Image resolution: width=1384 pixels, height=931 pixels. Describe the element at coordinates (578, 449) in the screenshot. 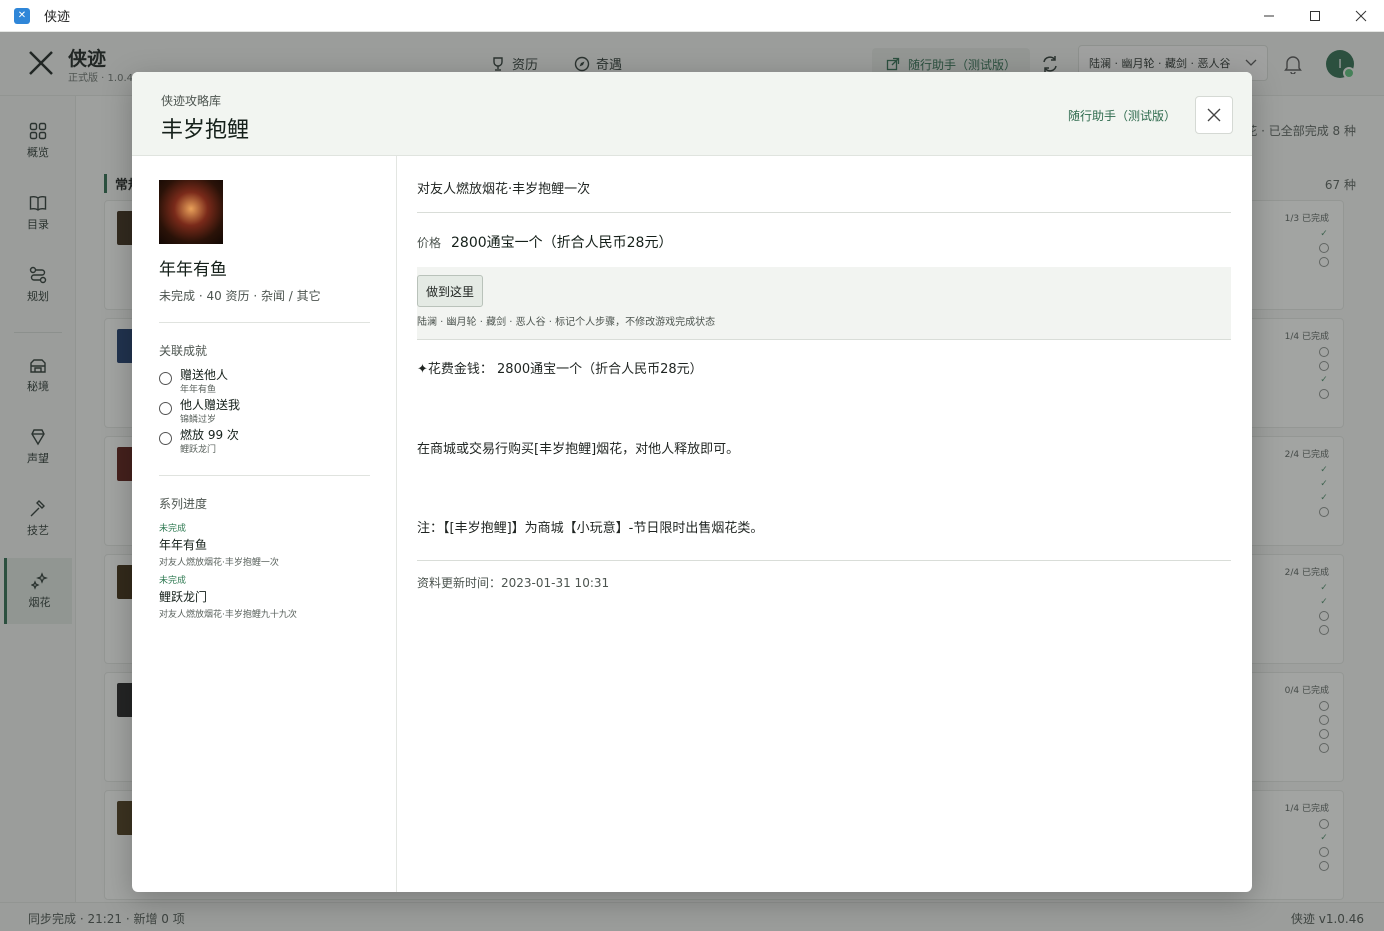

I see `how-to-line: 在商城或交易行购买[丰岁抱鲤]烟花，对他人释放即可。` at that location.